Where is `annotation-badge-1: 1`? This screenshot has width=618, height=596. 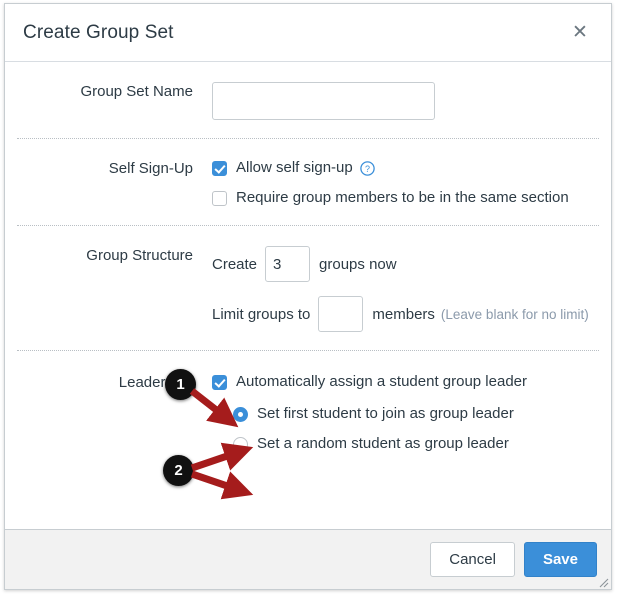
annotation-badge-1: 1 is located at coordinates (180, 384).